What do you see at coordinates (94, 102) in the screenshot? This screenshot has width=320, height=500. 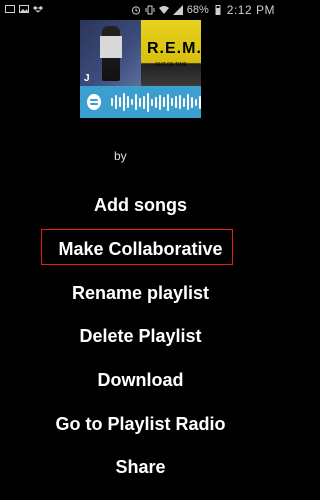 I see `spotify-logo-icon` at bounding box center [94, 102].